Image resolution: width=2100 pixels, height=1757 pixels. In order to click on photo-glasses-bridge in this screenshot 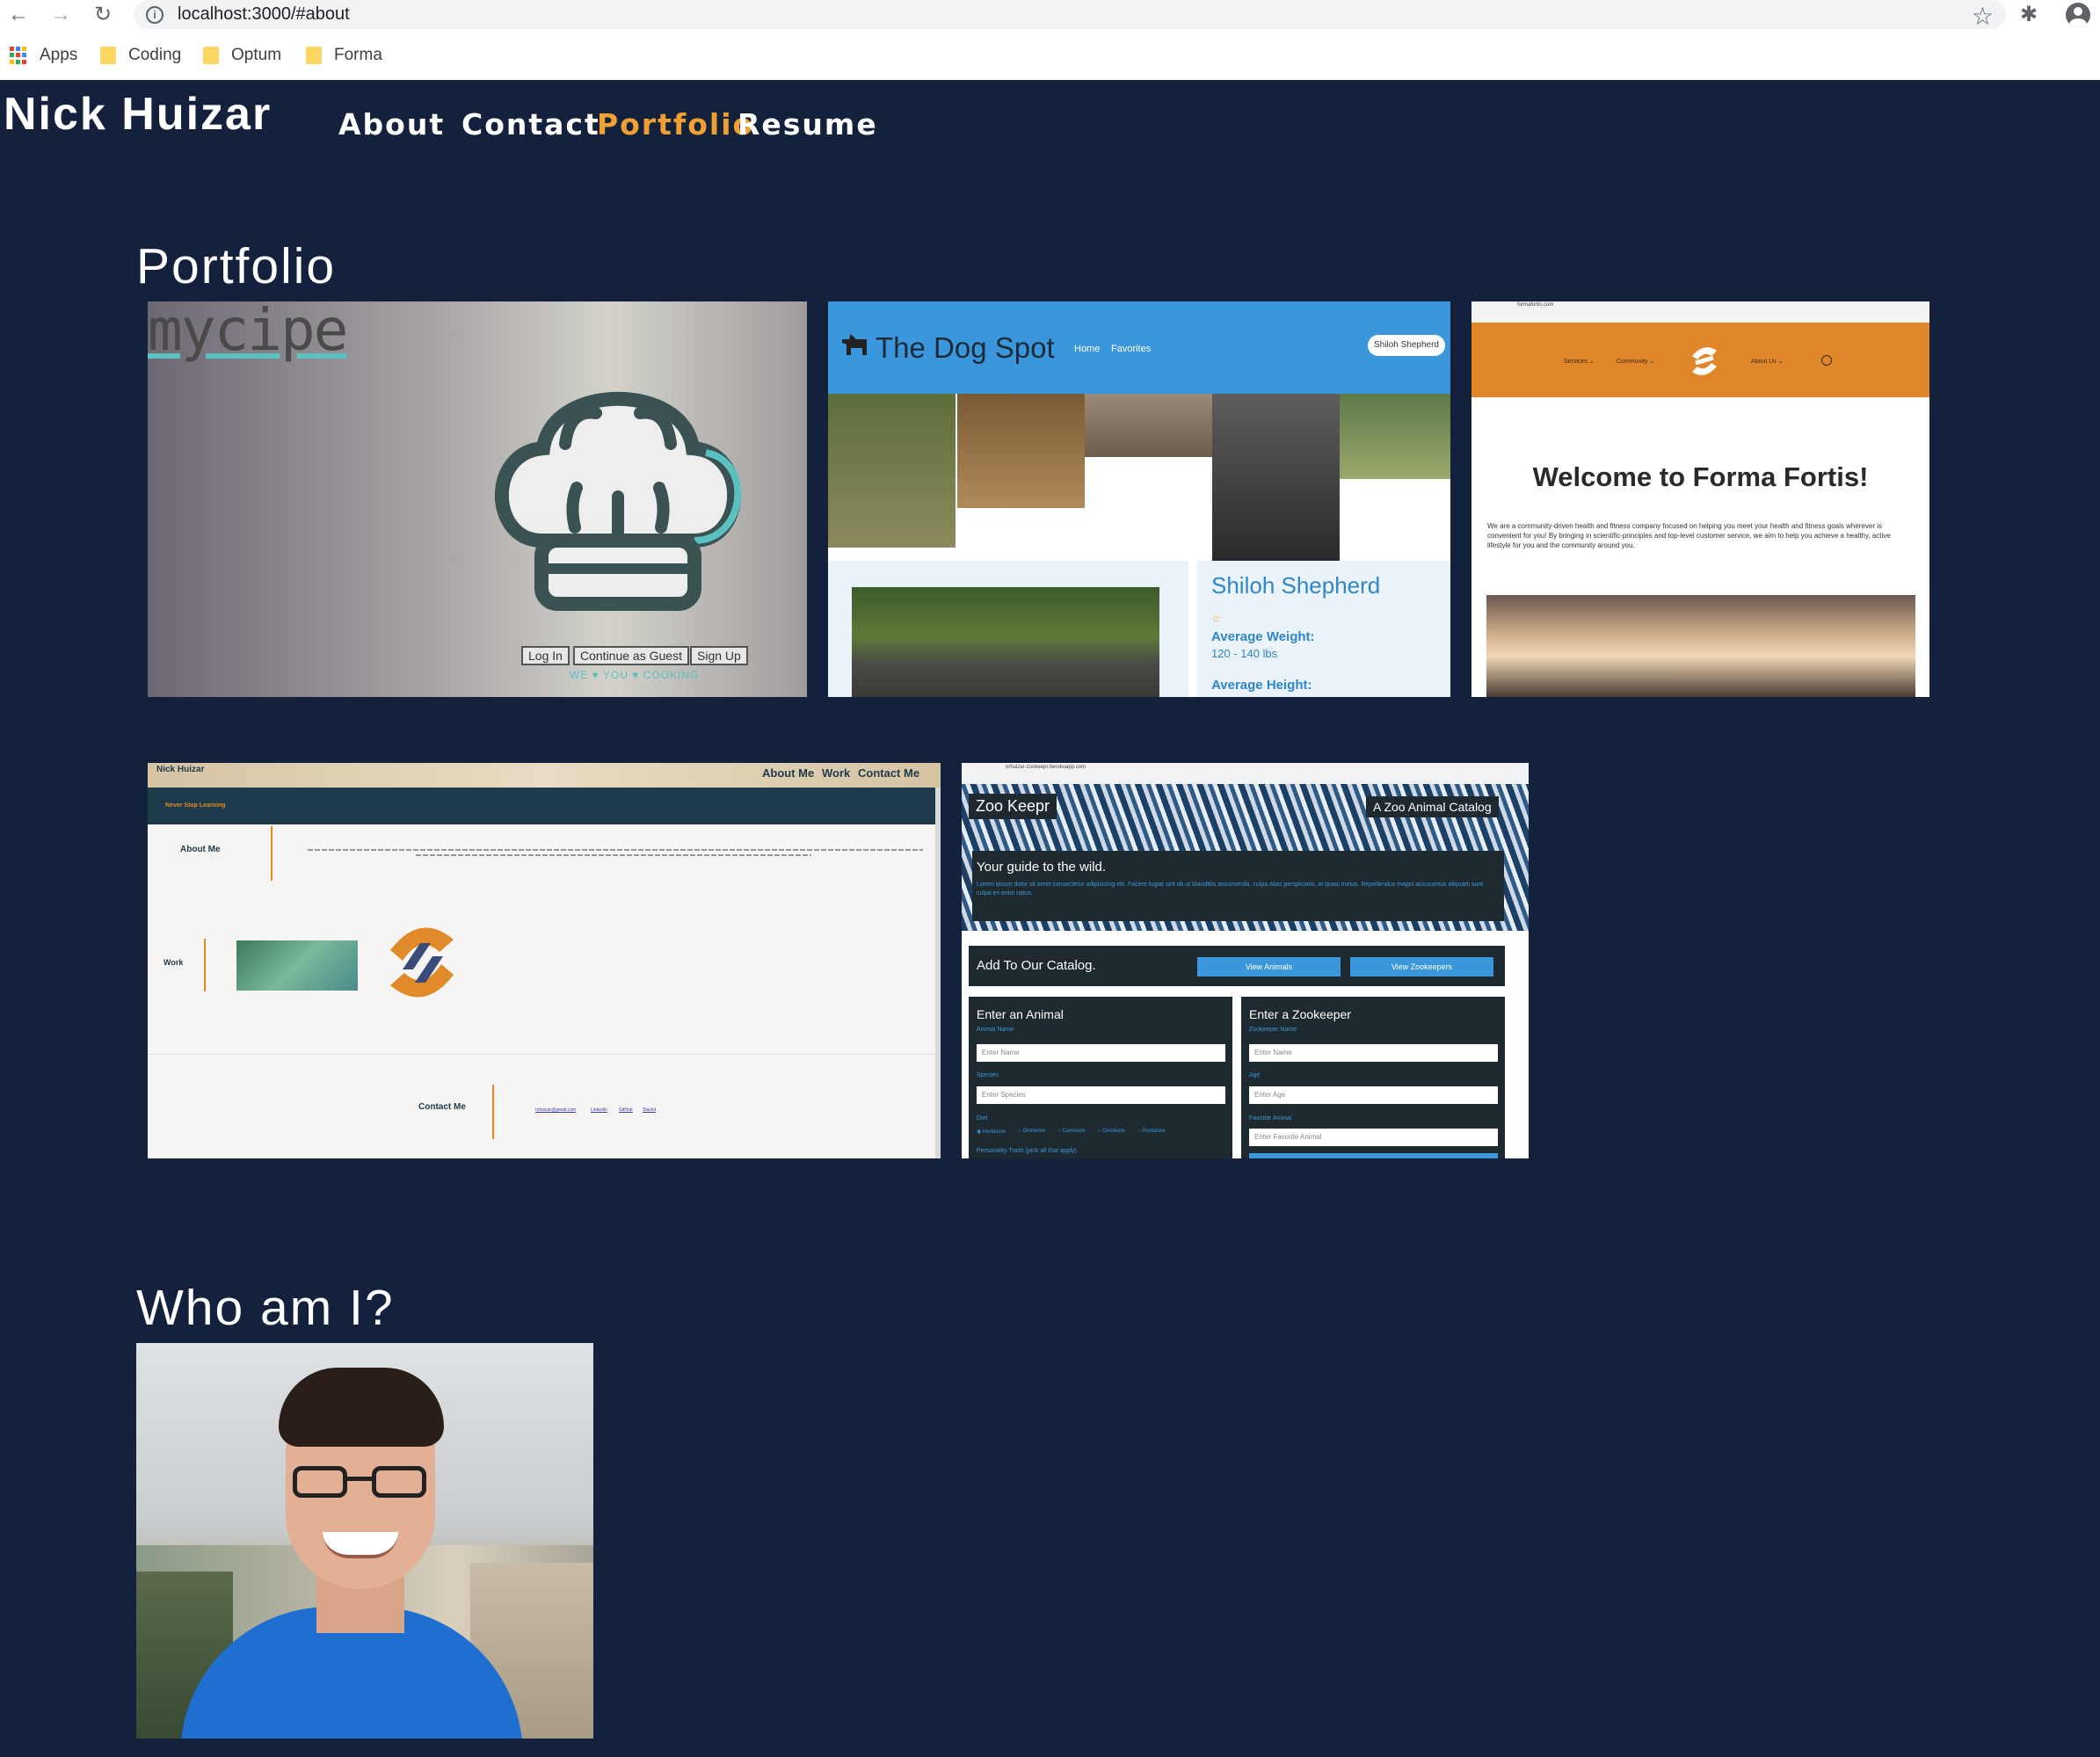, I will do `click(359, 1479)`.